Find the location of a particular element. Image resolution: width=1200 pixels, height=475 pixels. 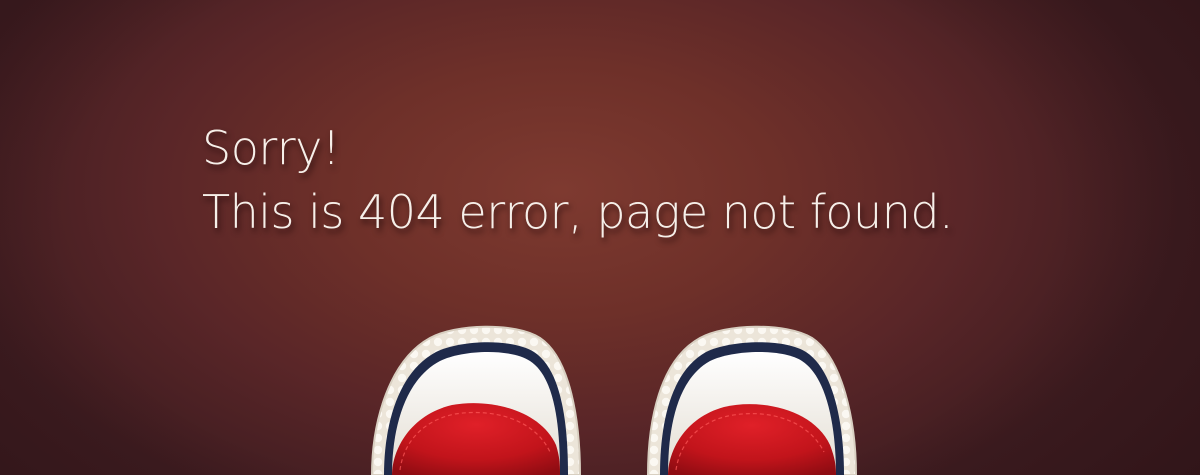

left-sneaker is located at coordinates (476, 400).